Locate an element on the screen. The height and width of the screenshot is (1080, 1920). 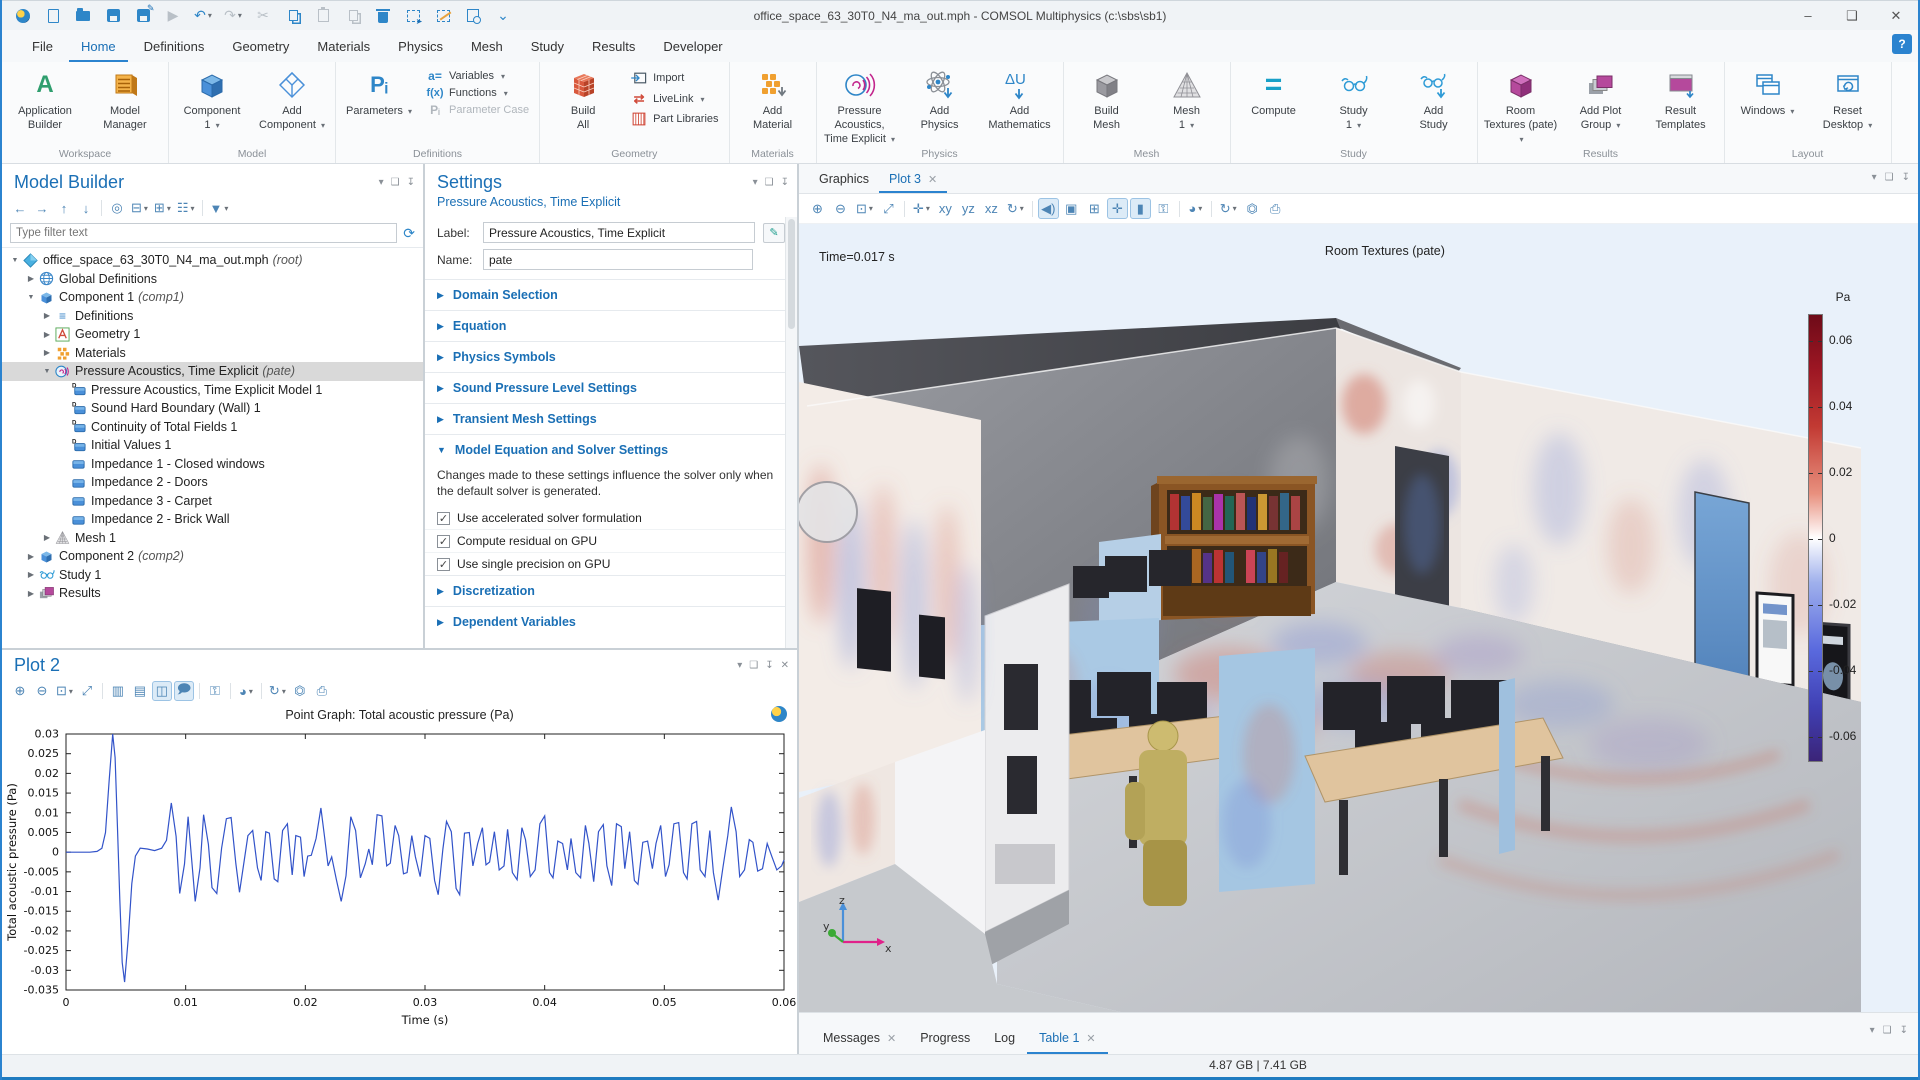
tree-node: ▼ Component 1 (comp1) is located at coordinates (212, 297).